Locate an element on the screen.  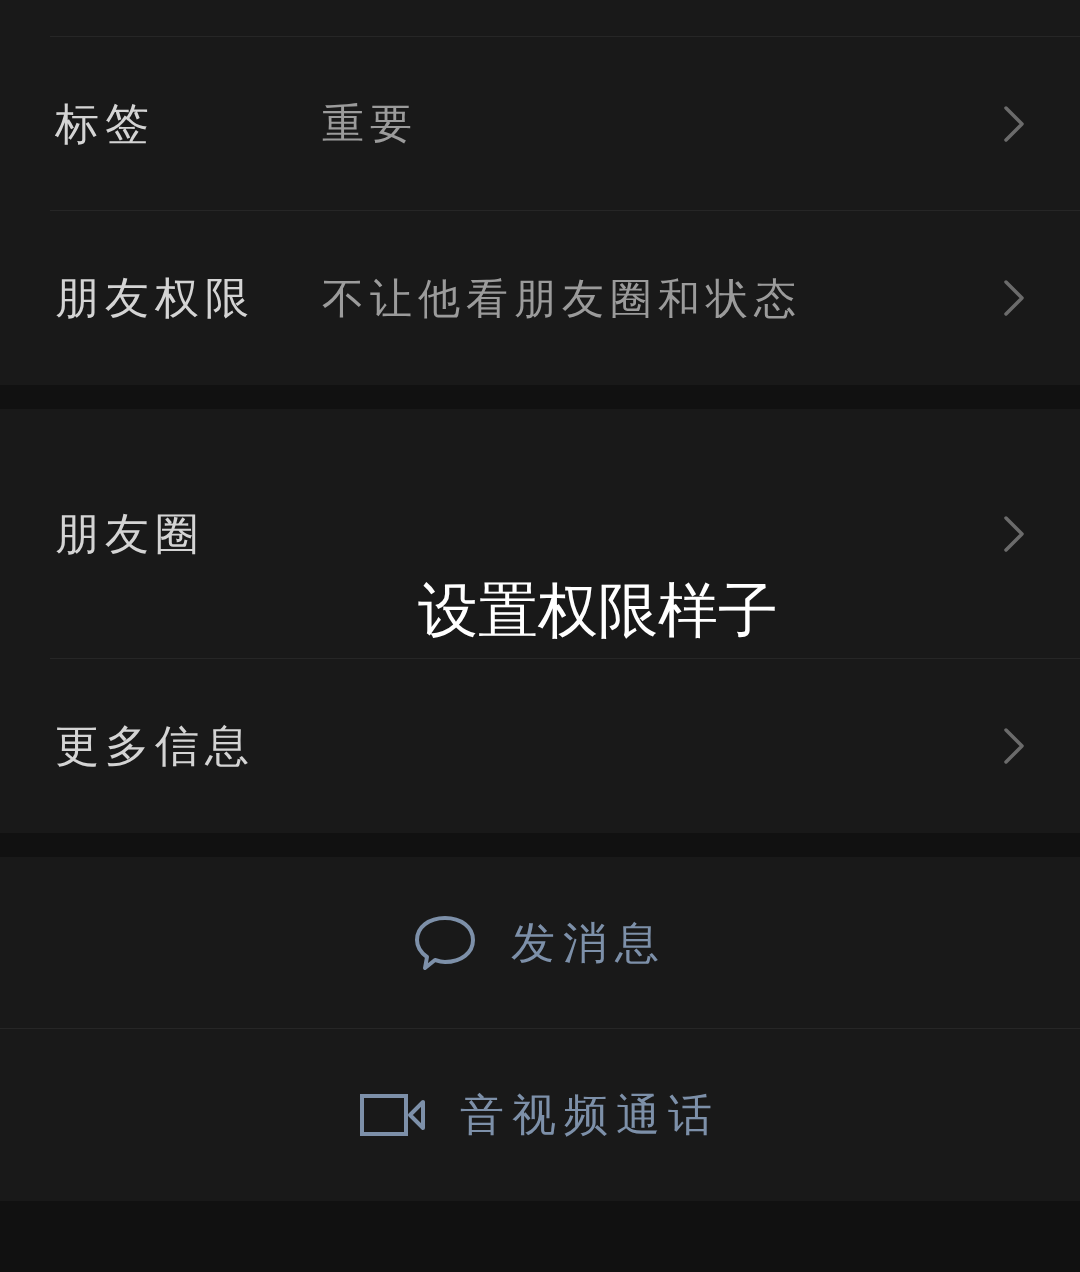
action-button: 音视频通话 is located at coordinates (540, 1115).